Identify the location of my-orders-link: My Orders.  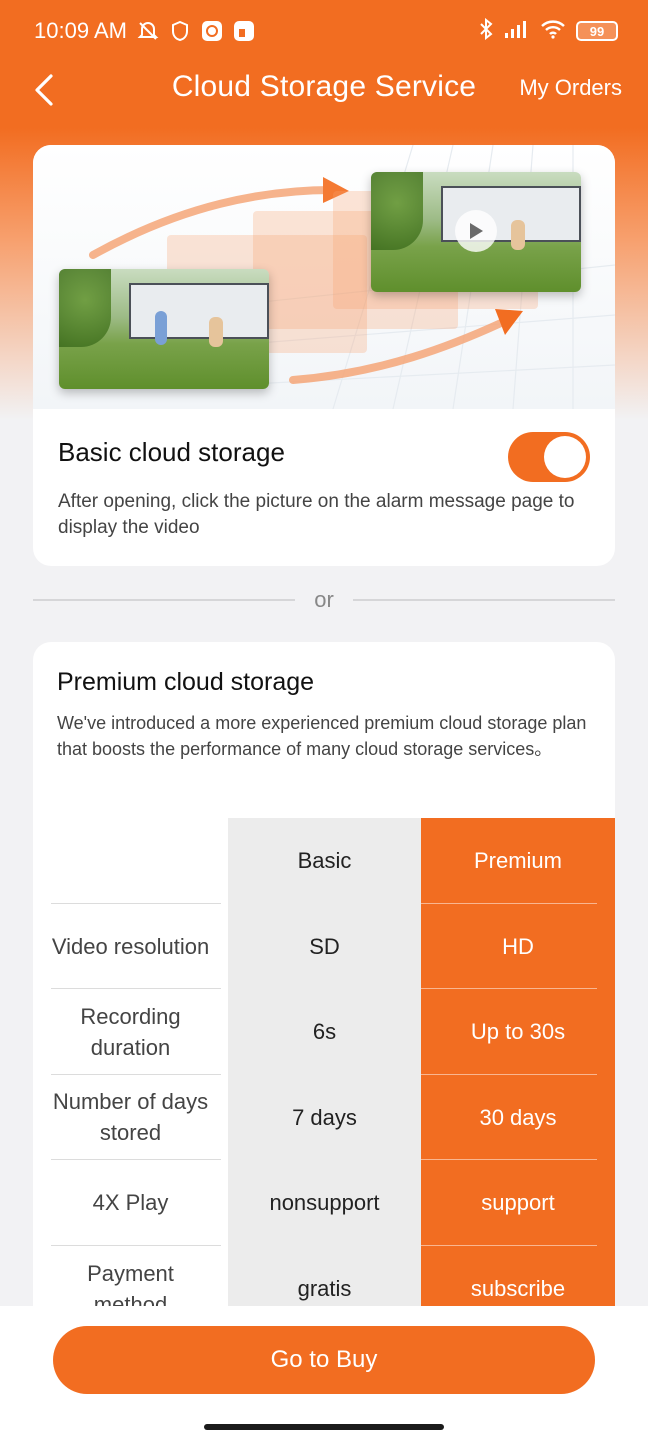
(570, 88).